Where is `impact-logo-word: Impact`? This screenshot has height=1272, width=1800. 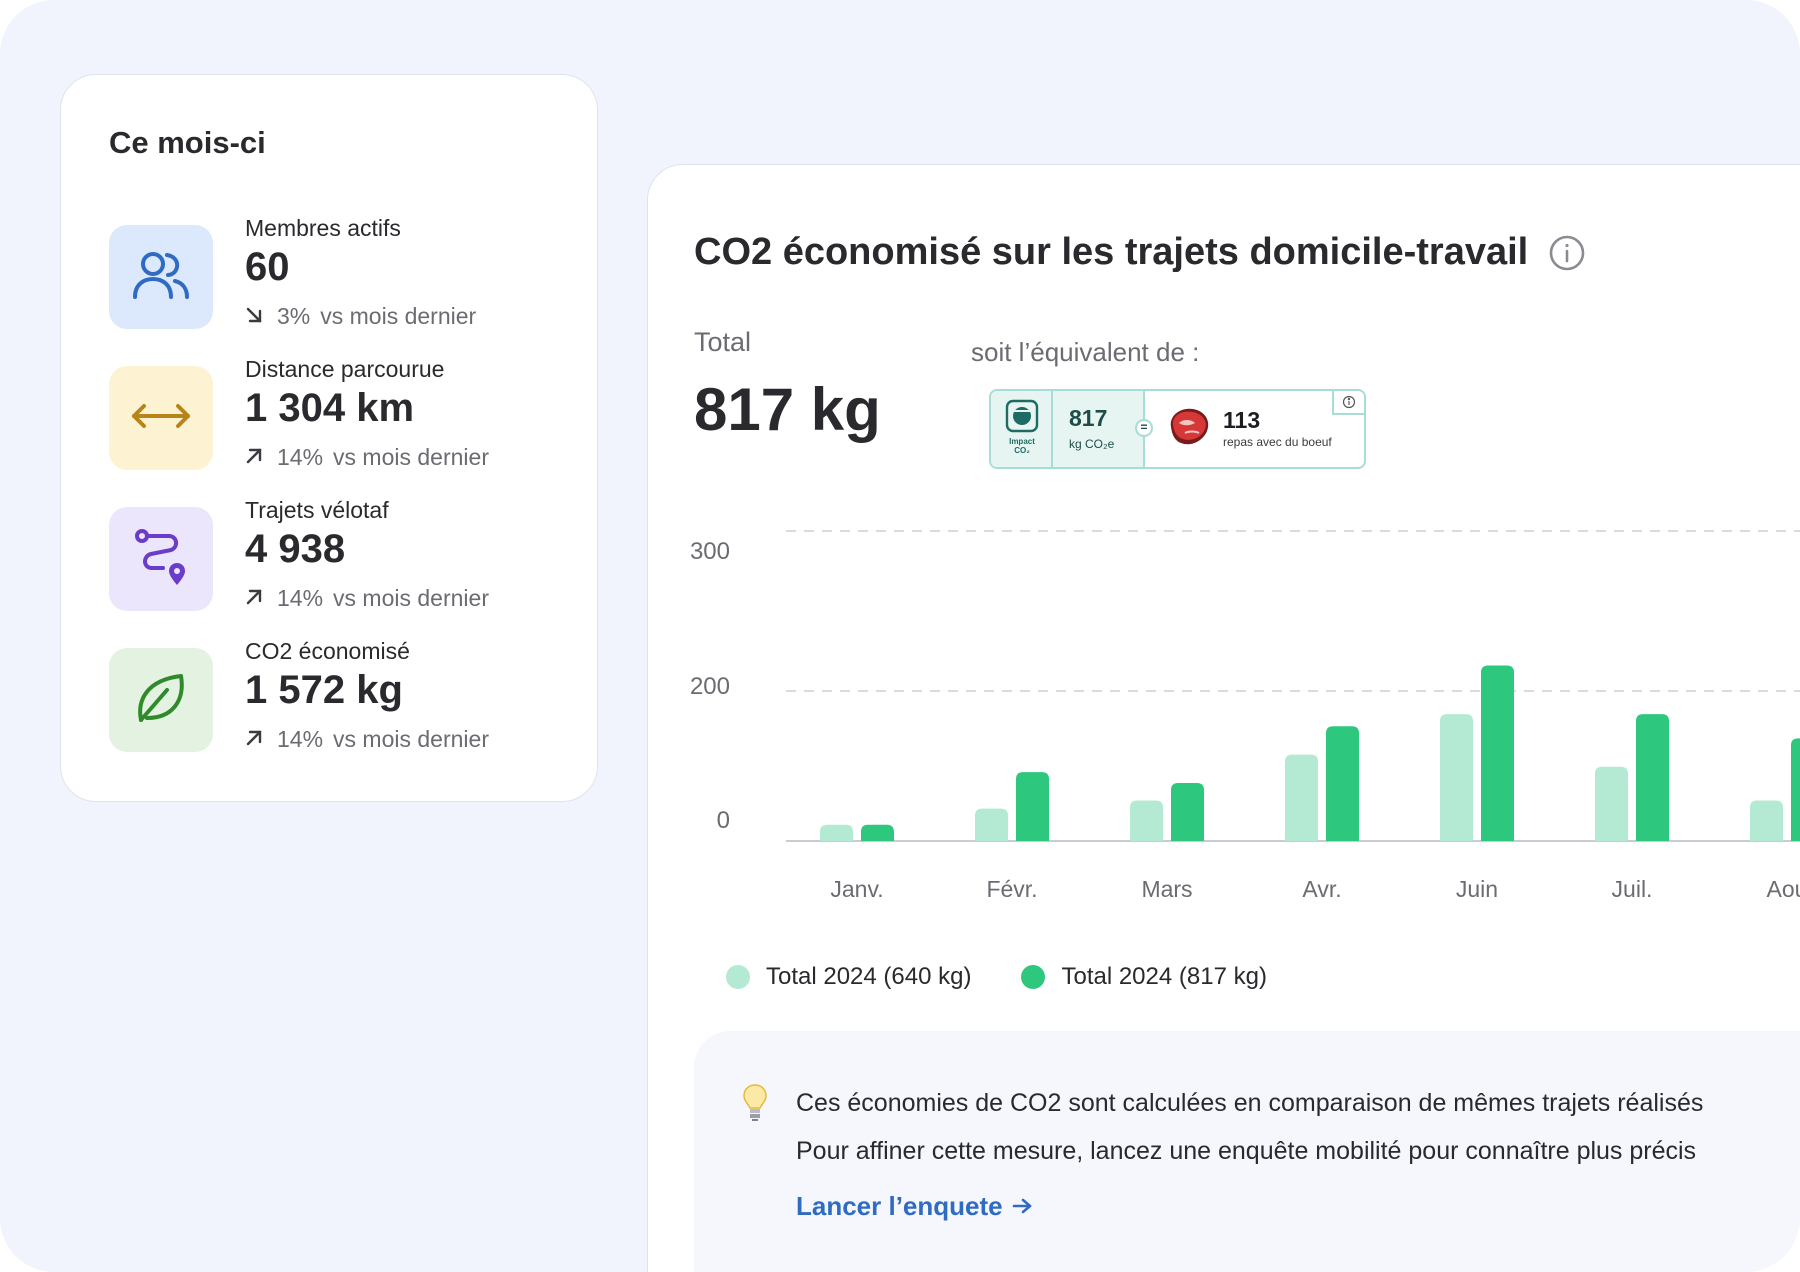
impact-logo-word: Impact is located at coordinates (1022, 441).